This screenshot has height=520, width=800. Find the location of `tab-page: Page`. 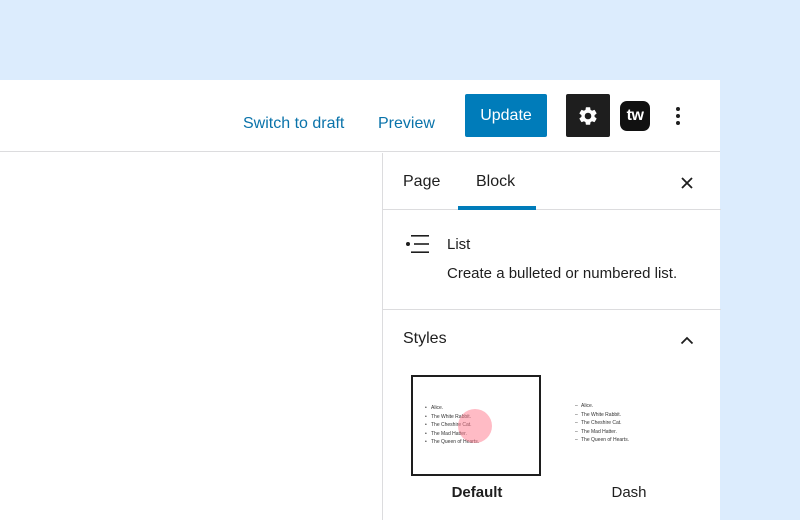

tab-page: Page is located at coordinates (421, 181).